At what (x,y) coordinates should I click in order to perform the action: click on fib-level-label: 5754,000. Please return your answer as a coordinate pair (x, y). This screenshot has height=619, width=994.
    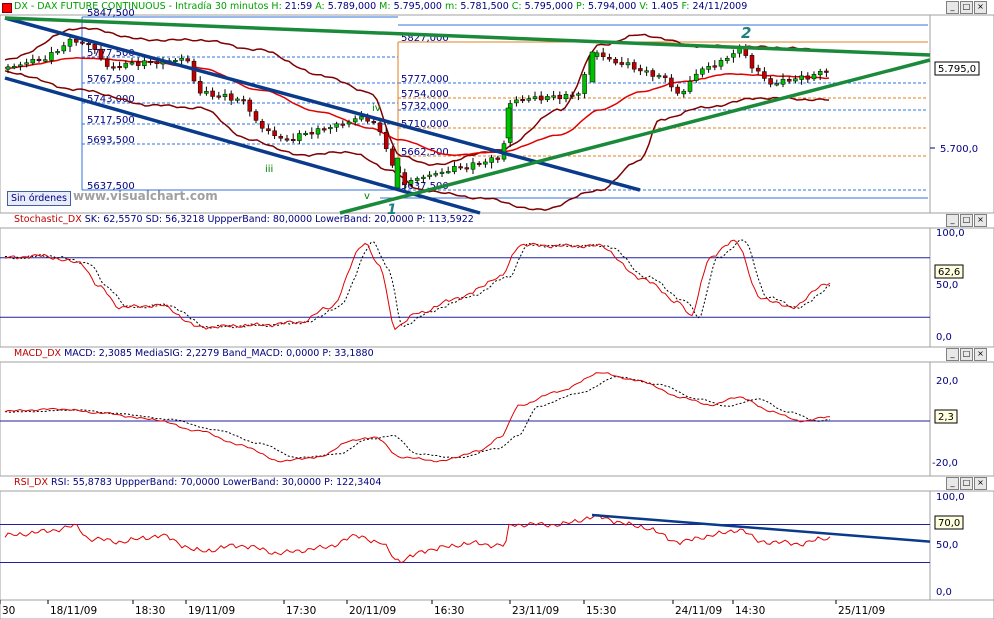
    Looking at the image, I should click on (425, 94).